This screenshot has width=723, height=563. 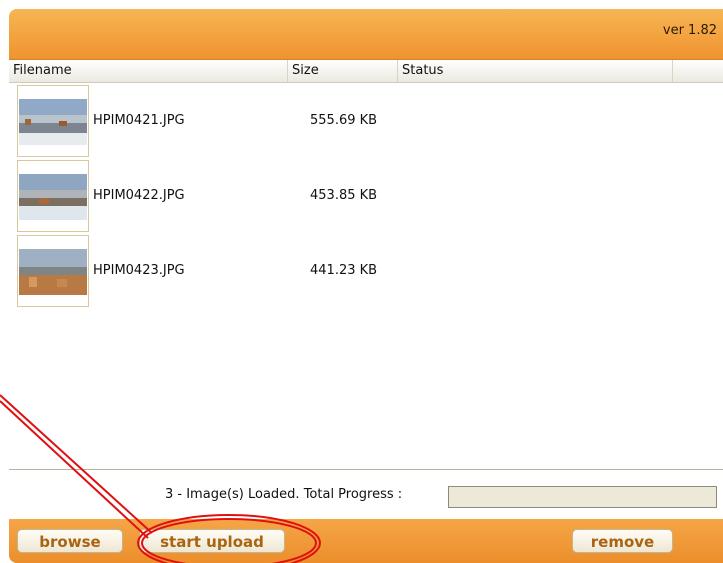 What do you see at coordinates (344, 120) in the screenshot?
I see `file-size: 555.69 KB` at bounding box center [344, 120].